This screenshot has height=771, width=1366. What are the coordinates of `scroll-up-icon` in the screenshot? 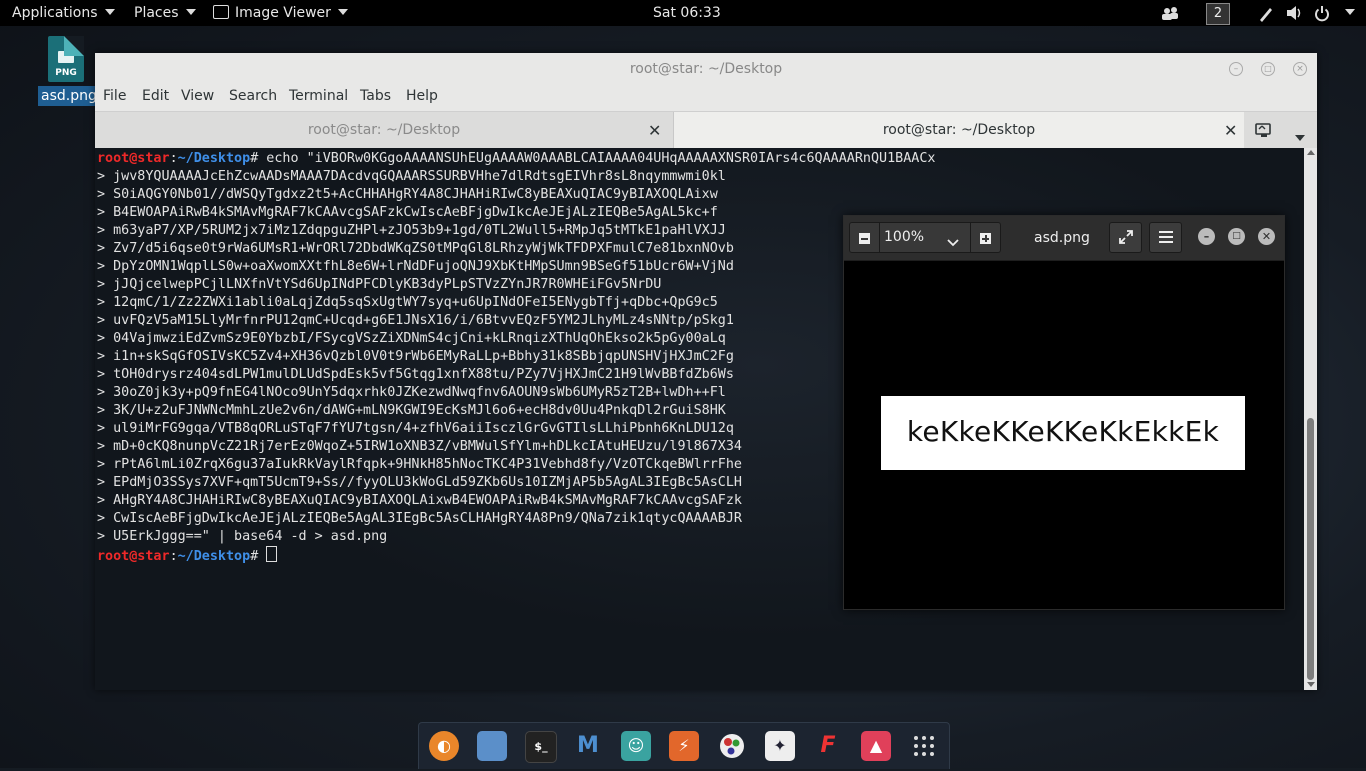 It's located at (1311, 152).